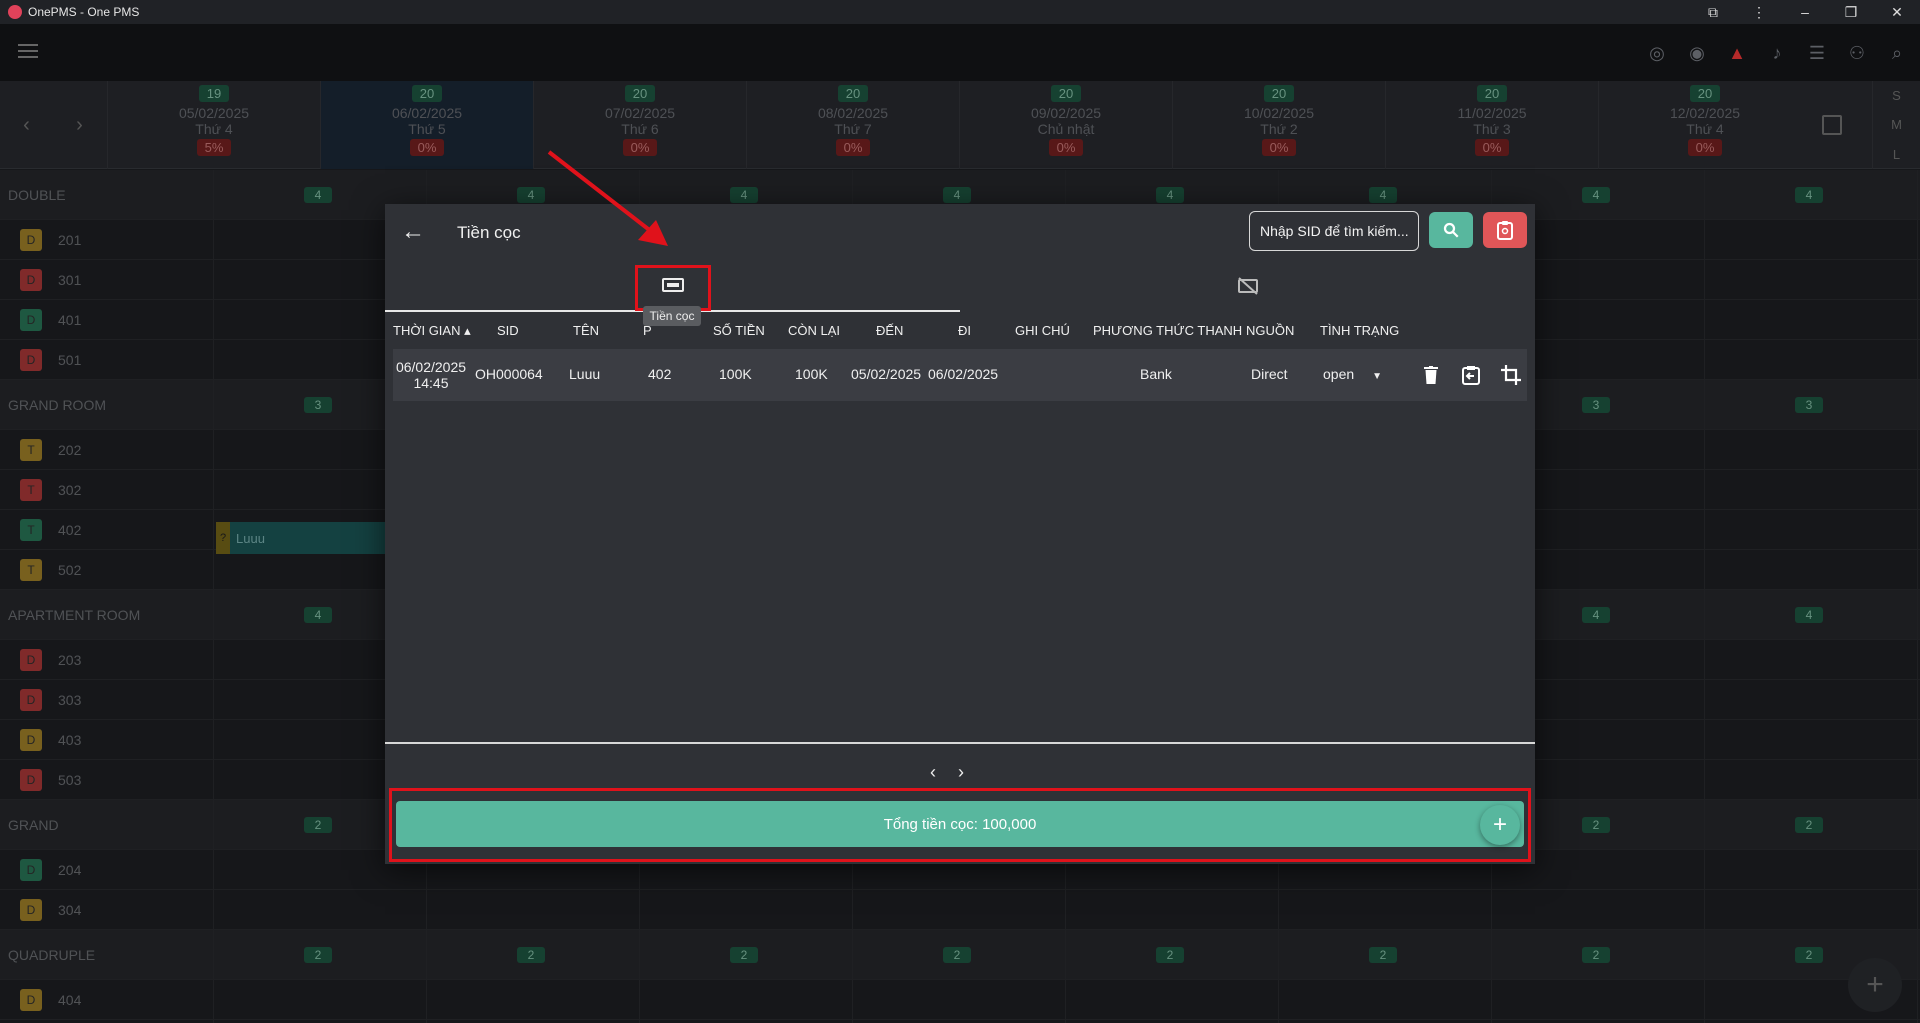  I want to click on col-arrive: ĐẾN, so click(889, 330).